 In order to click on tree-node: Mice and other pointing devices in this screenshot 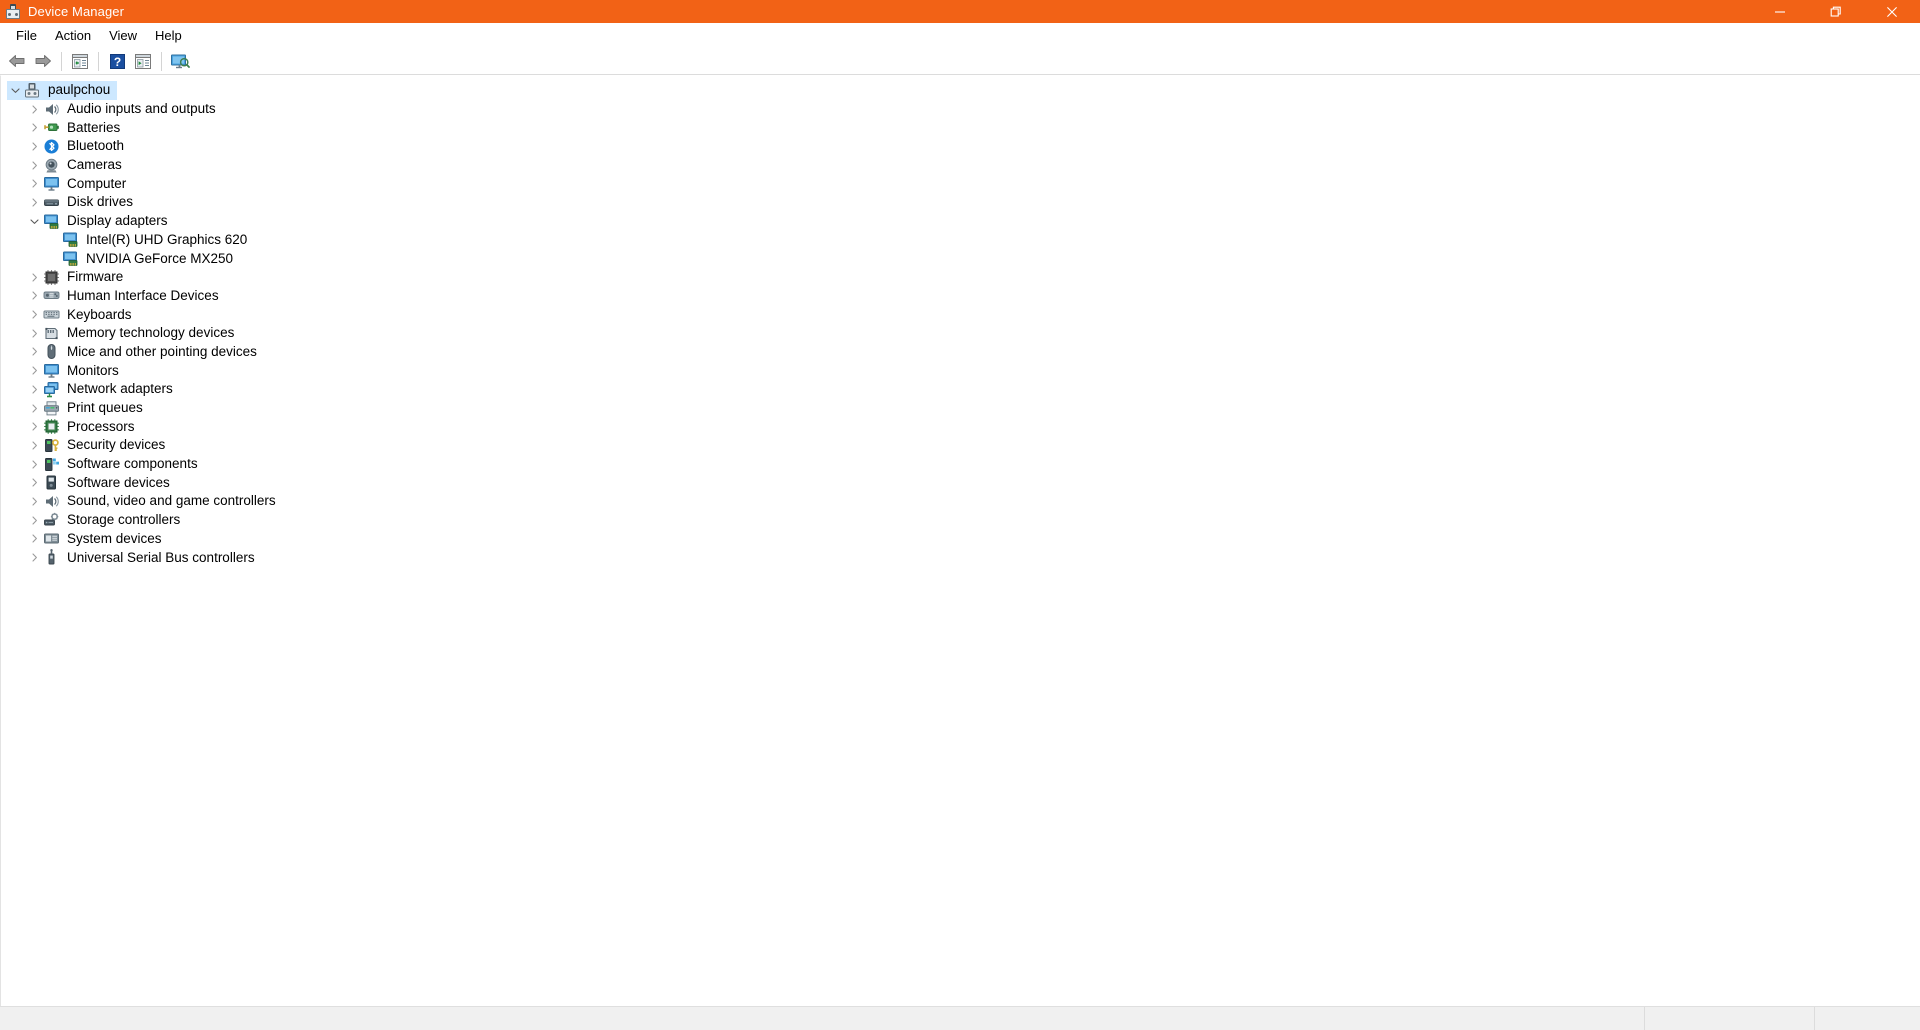, I will do `click(960, 352)`.